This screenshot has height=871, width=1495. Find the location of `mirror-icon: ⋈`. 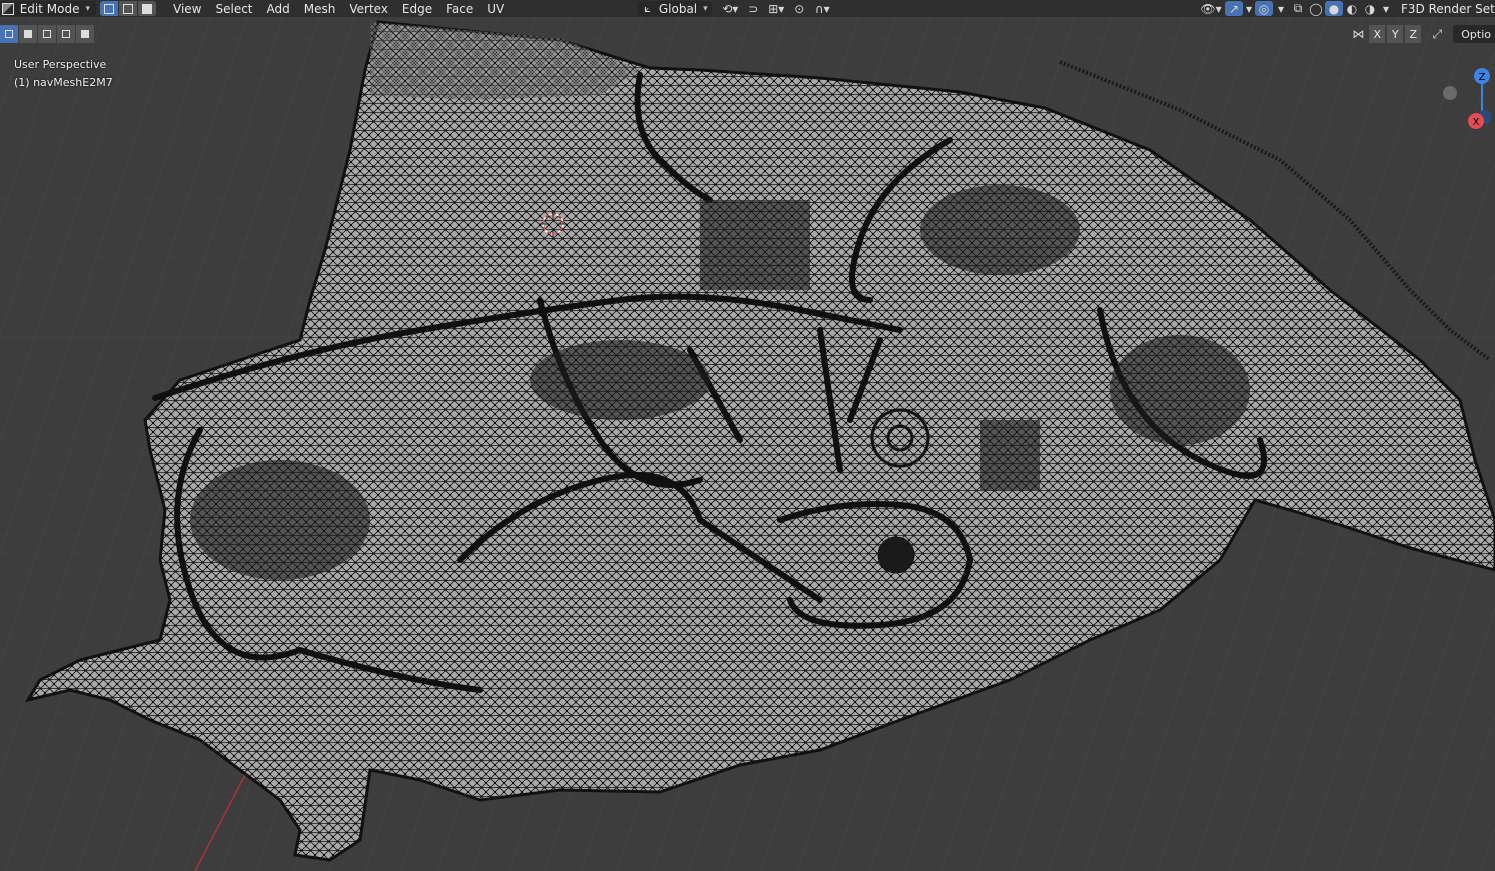

mirror-icon: ⋈ is located at coordinates (1358, 34).